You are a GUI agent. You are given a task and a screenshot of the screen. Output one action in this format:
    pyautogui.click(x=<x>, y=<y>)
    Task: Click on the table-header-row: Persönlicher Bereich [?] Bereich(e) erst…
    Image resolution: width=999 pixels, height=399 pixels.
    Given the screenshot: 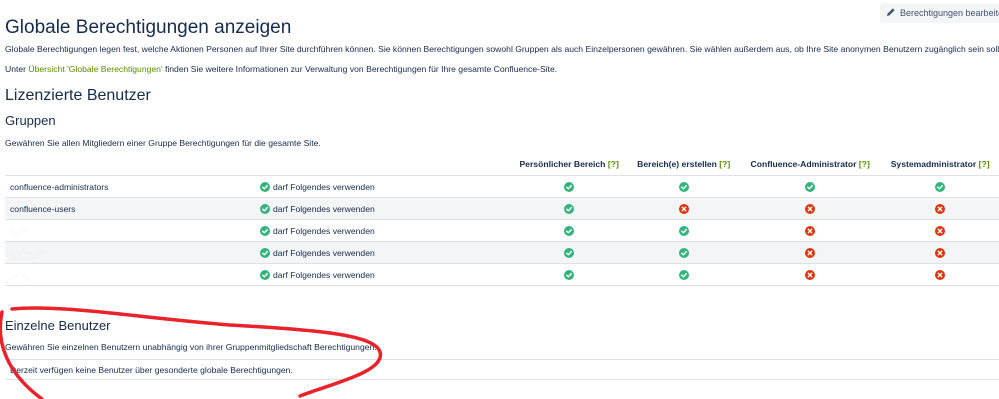 What is the action you would take?
    pyautogui.click(x=502, y=164)
    